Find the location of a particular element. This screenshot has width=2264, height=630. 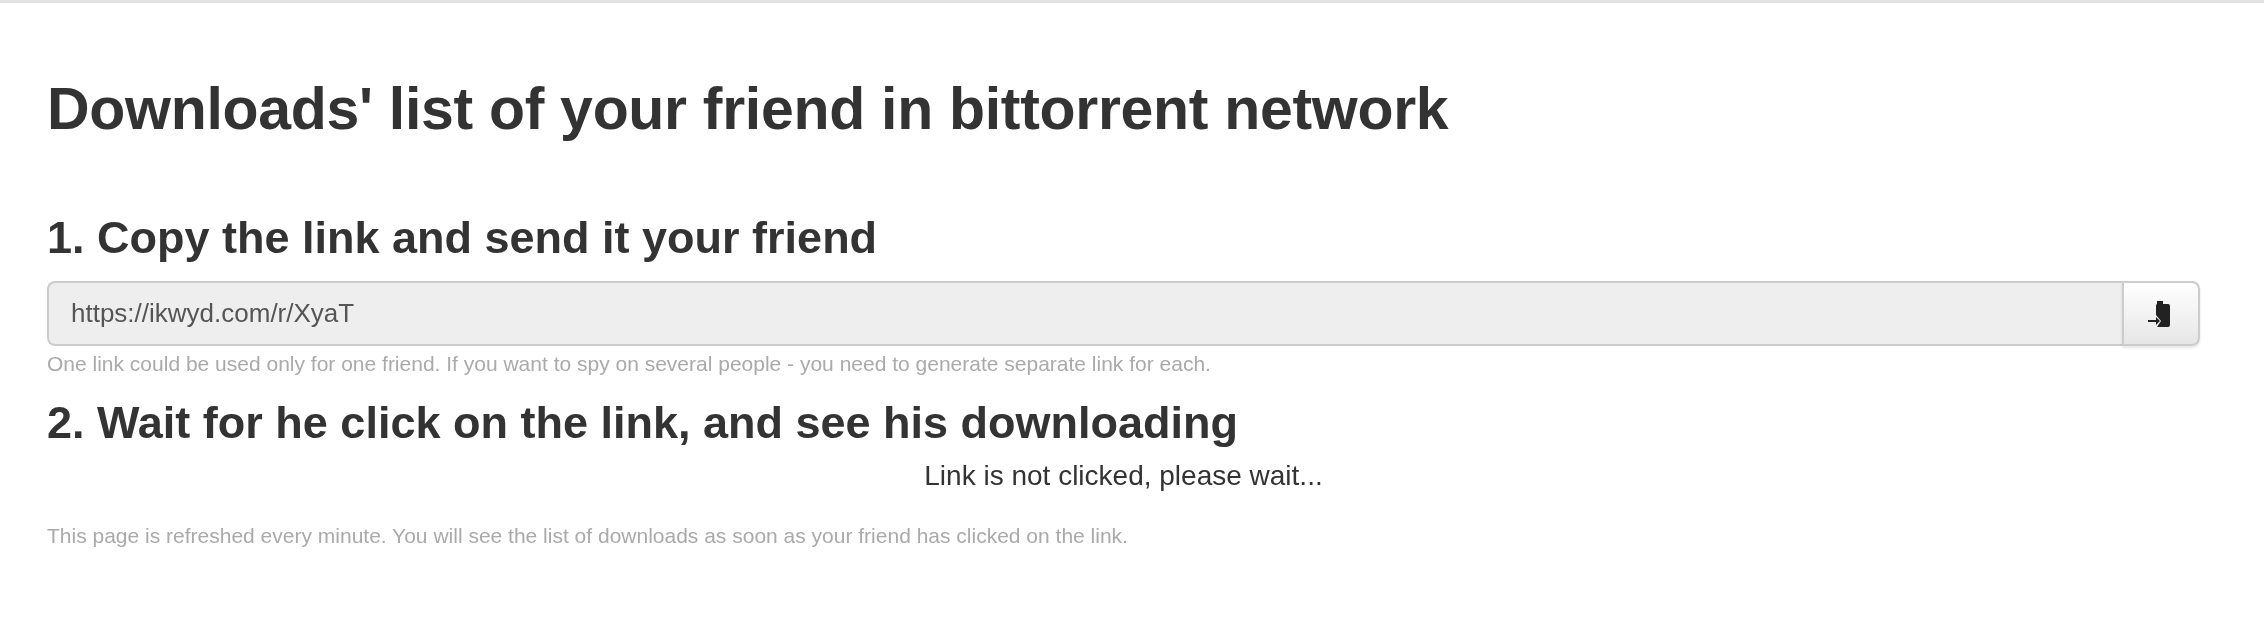

refresh-note: This page is refreshed every minute. You will see the list of downloads as soon as your friend has clicked on the link. is located at coordinates (588, 536).